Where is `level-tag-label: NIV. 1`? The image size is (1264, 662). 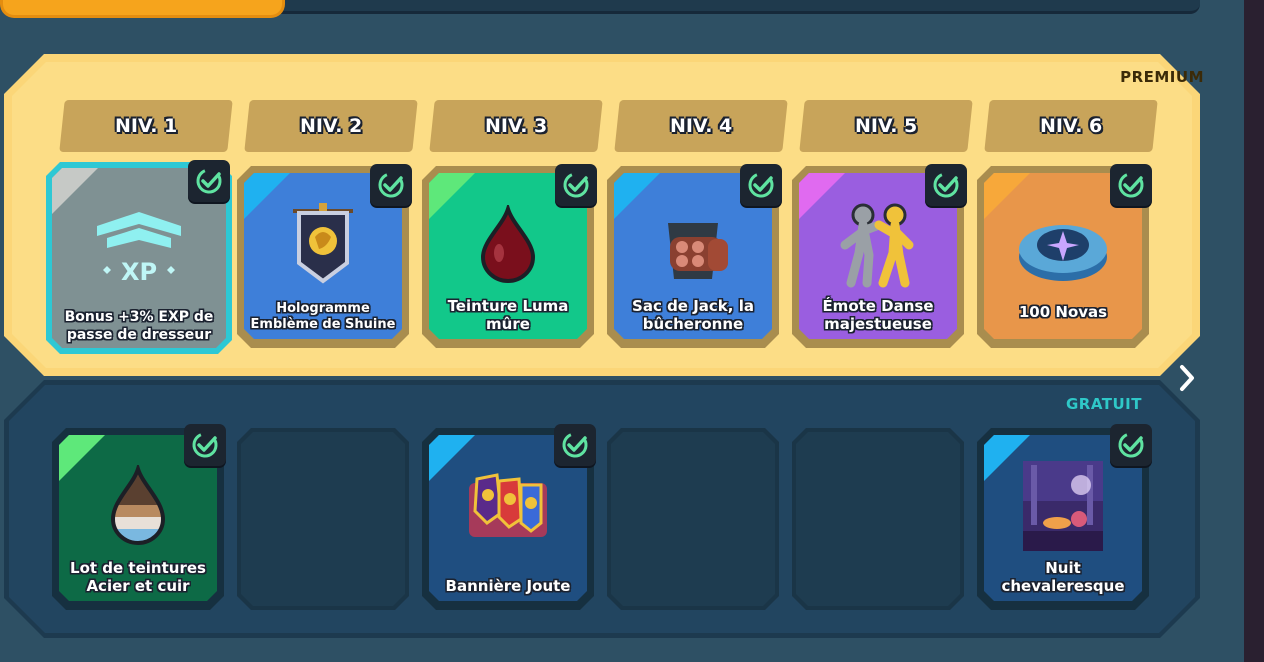 level-tag-label: NIV. 1 is located at coordinates (146, 126).